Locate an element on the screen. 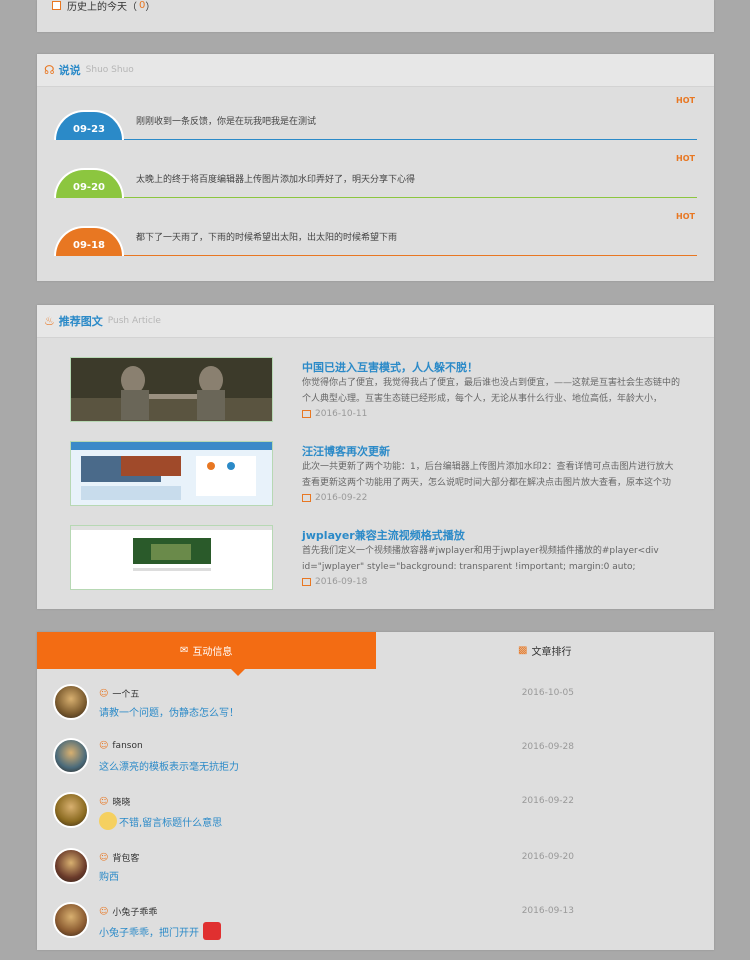 This screenshot has width=750, height=960. article-title: 汪汪博客再次更新 is located at coordinates (346, 451).